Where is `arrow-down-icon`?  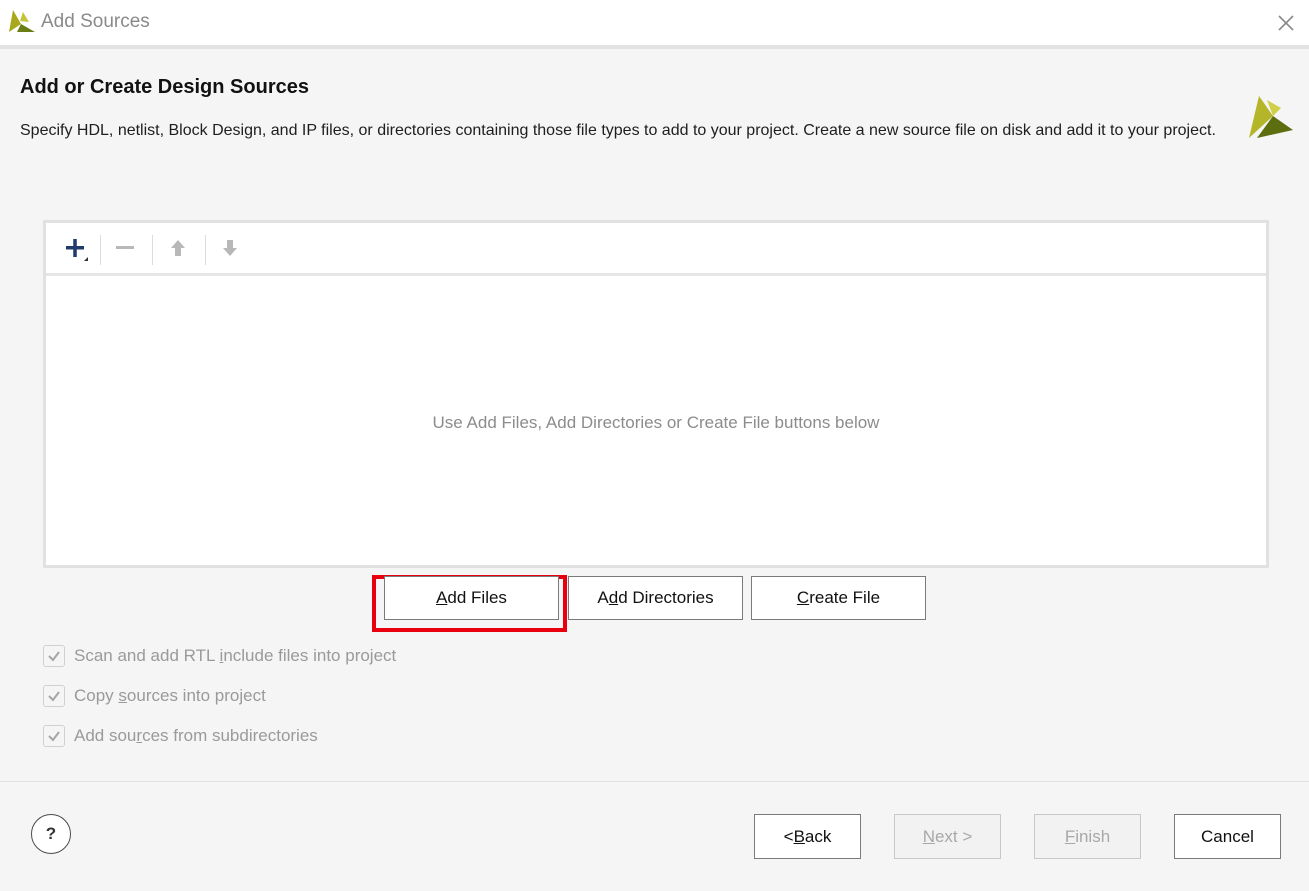
arrow-down-icon is located at coordinates (230, 248).